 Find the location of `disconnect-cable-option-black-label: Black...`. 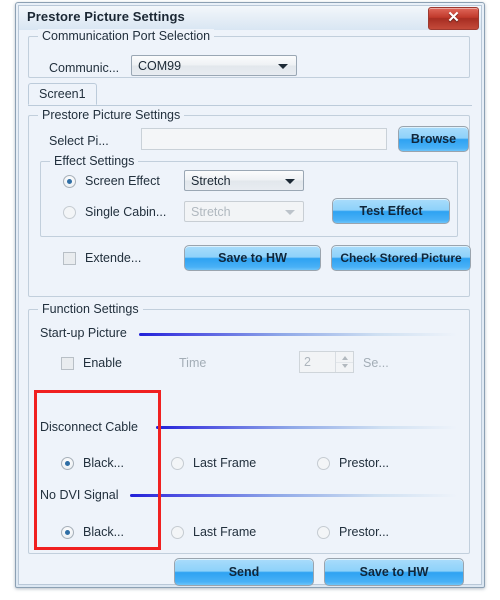

disconnect-cable-option-black-label: Black... is located at coordinates (103, 463).